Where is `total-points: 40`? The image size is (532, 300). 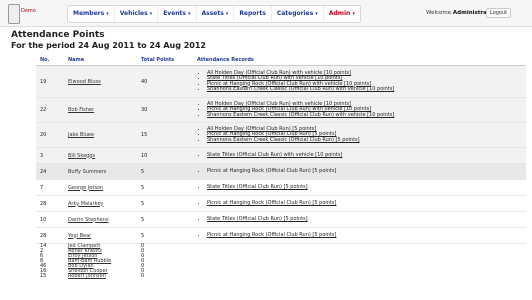 total-points: 40 is located at coordinates (165, 81).